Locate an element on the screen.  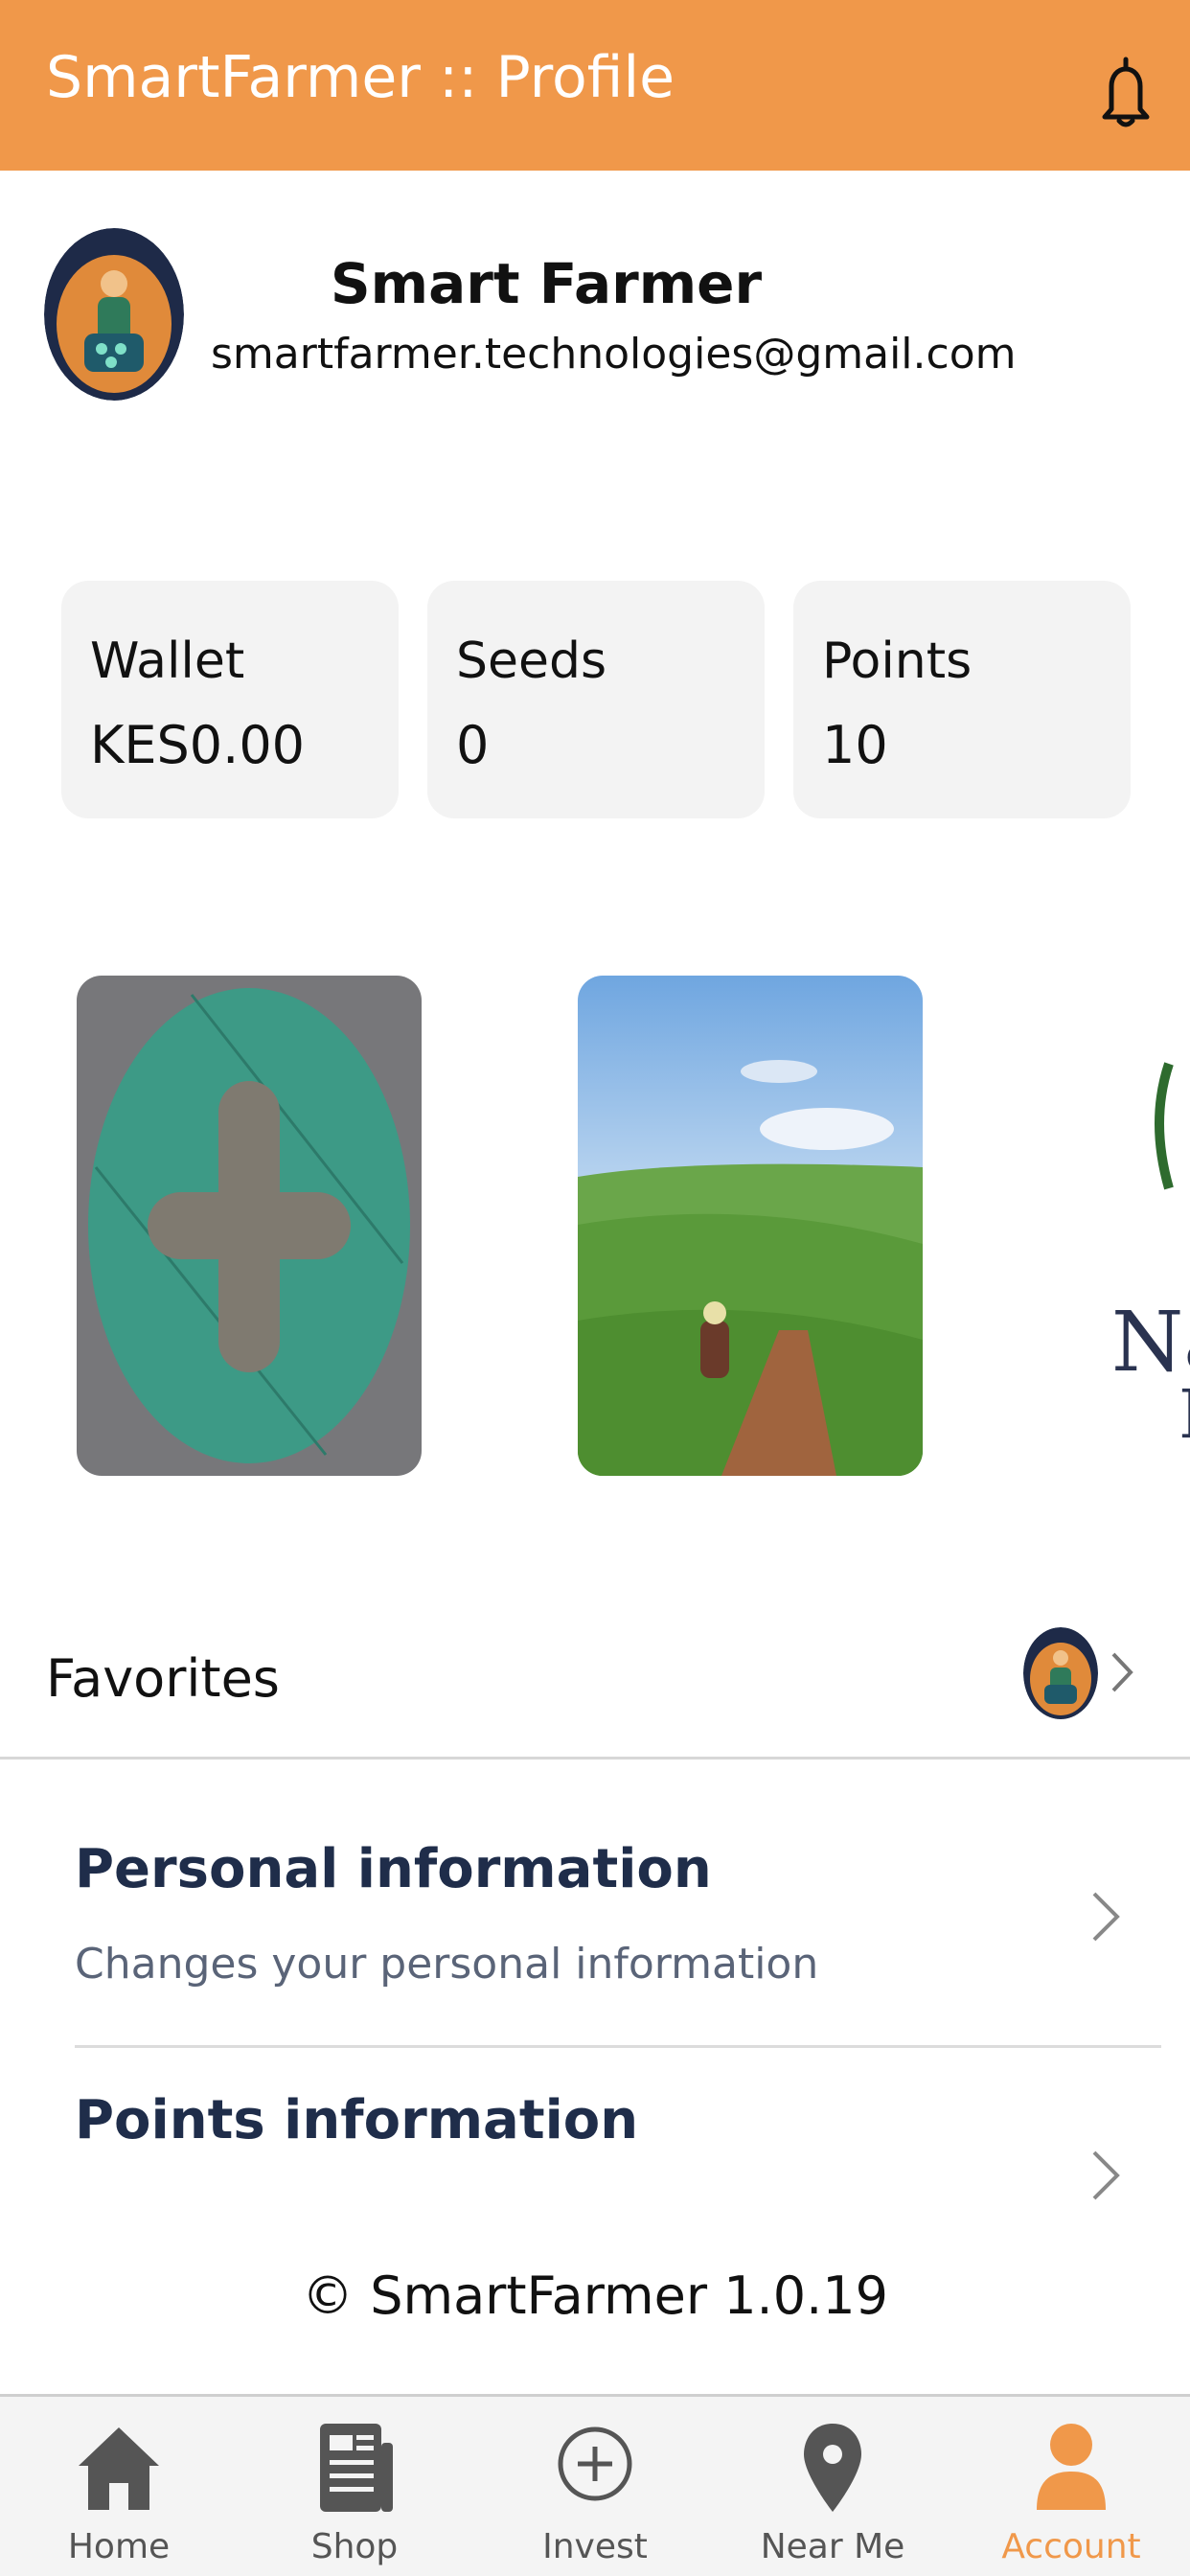
seeds-label: Seeds is located at coordinates (531, 661).